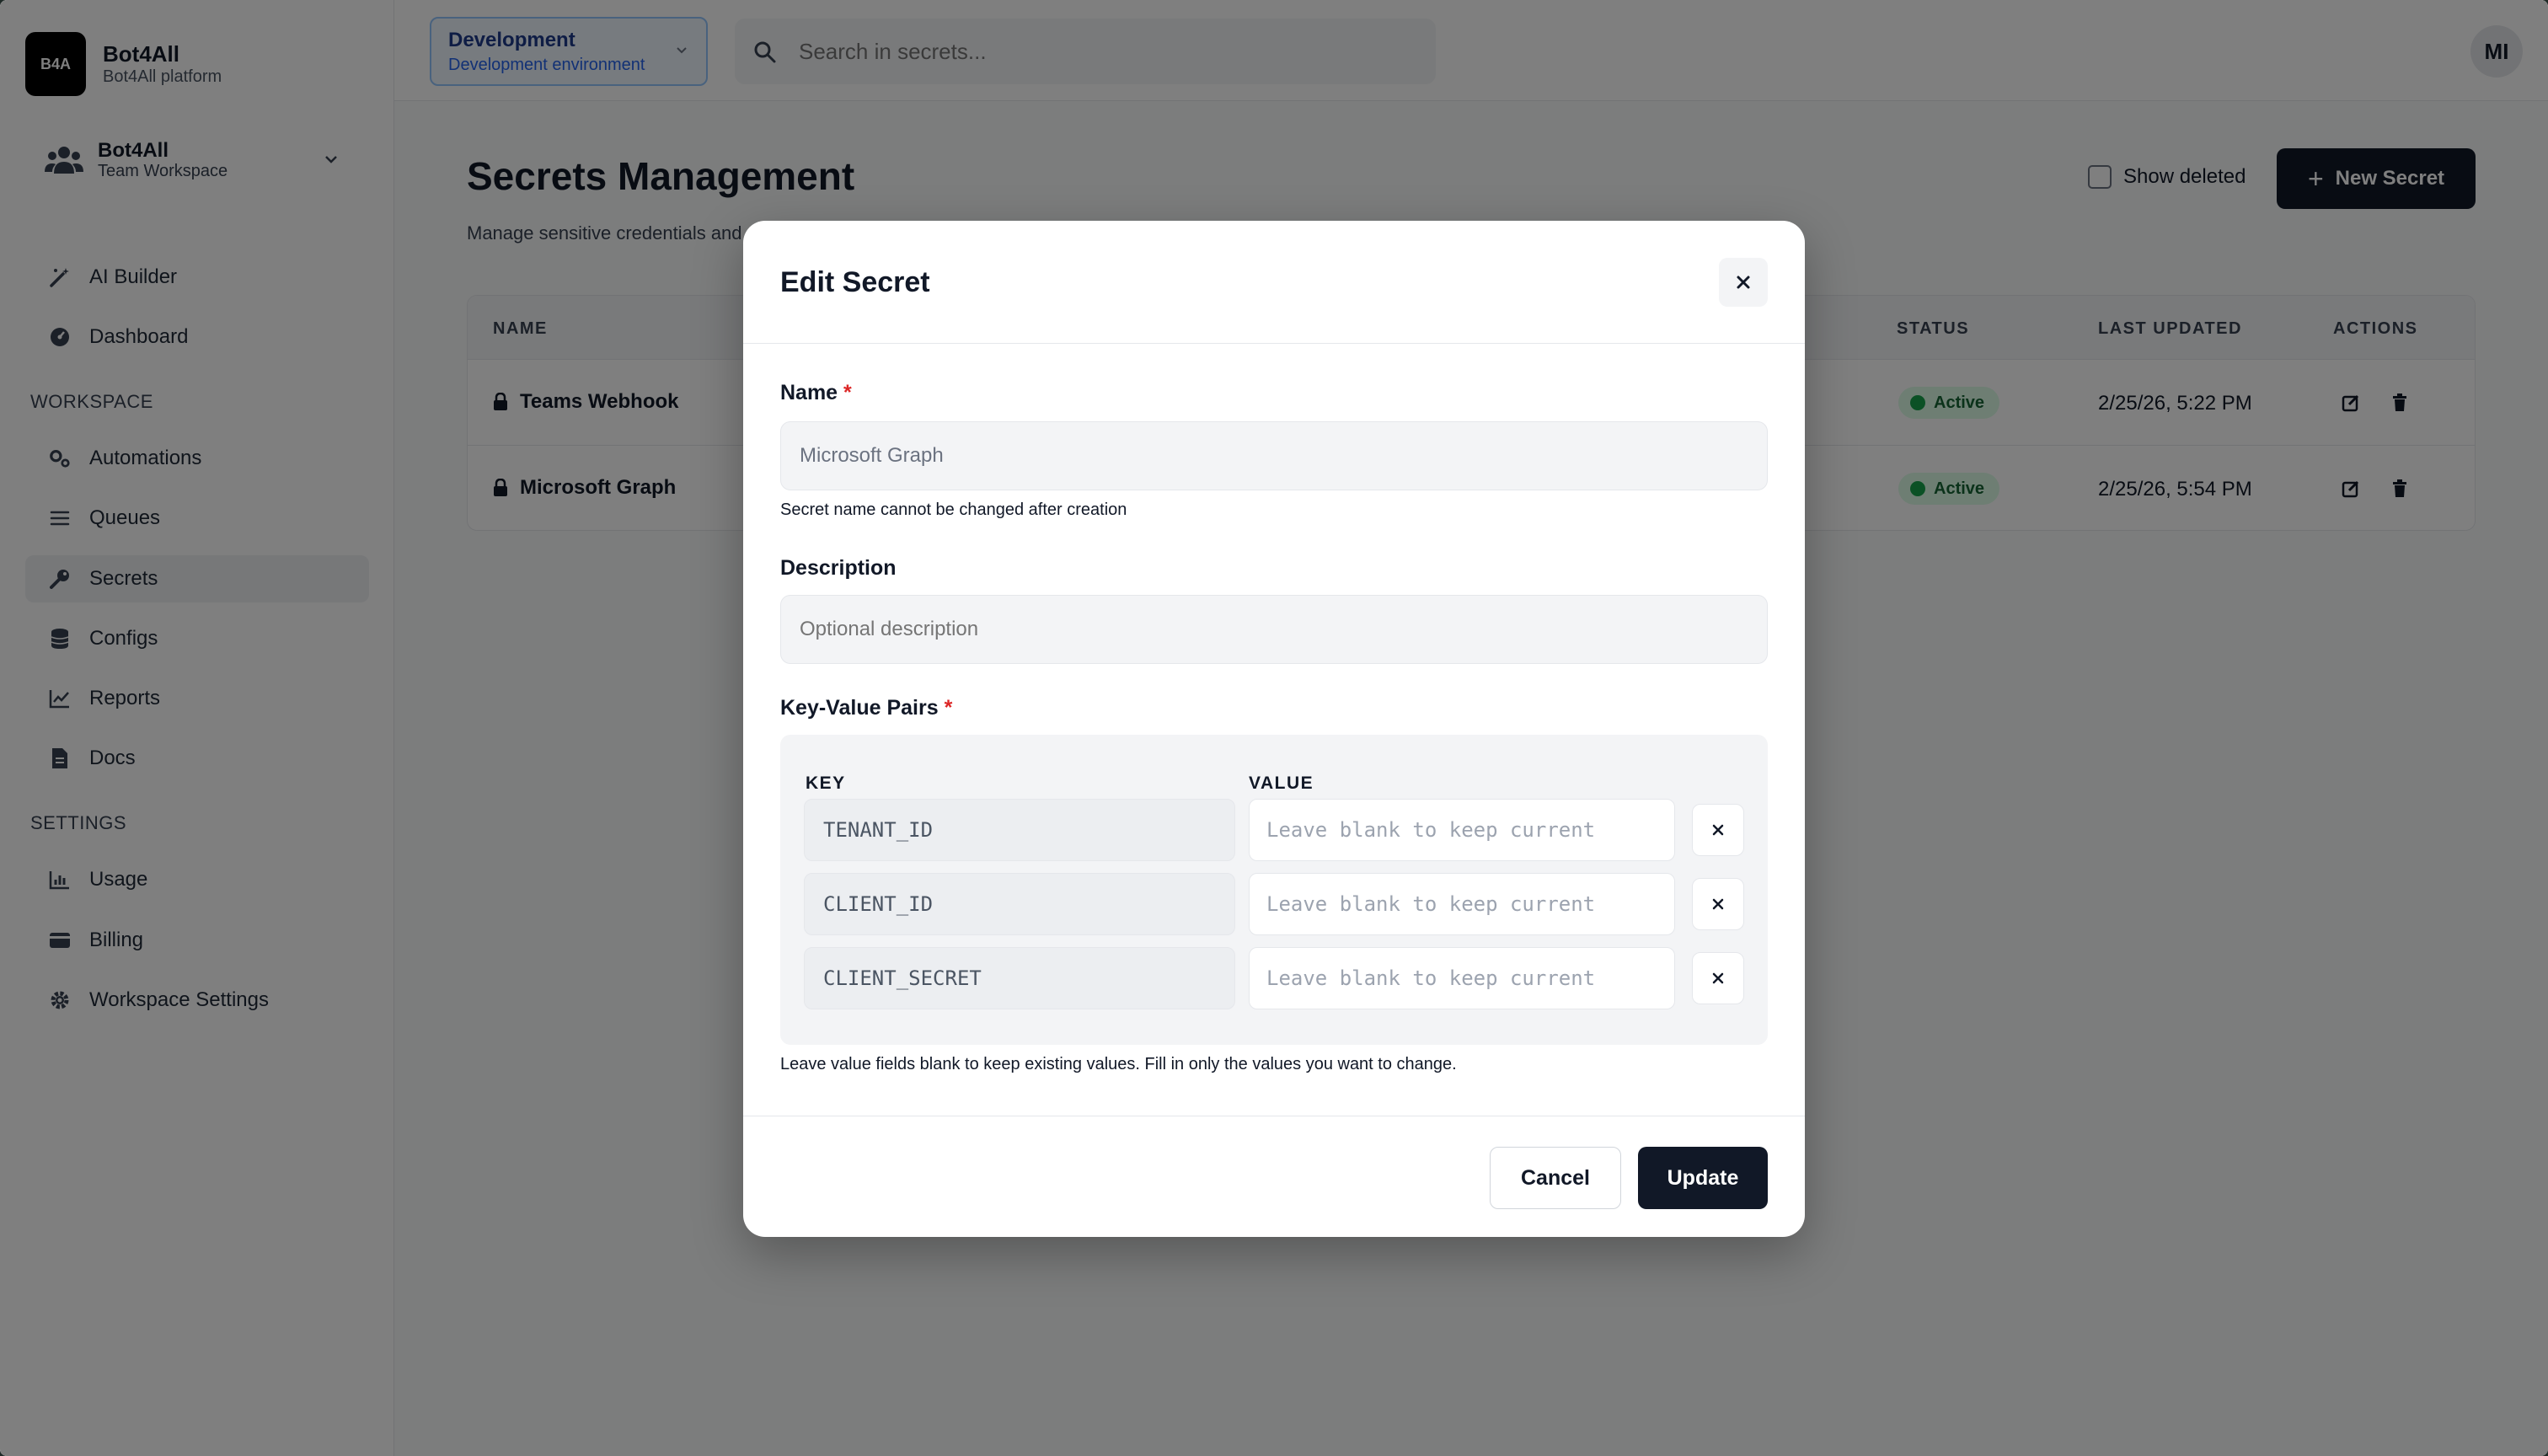  I want to click on dialog-header: Edit Secret, so click(1274, 282).